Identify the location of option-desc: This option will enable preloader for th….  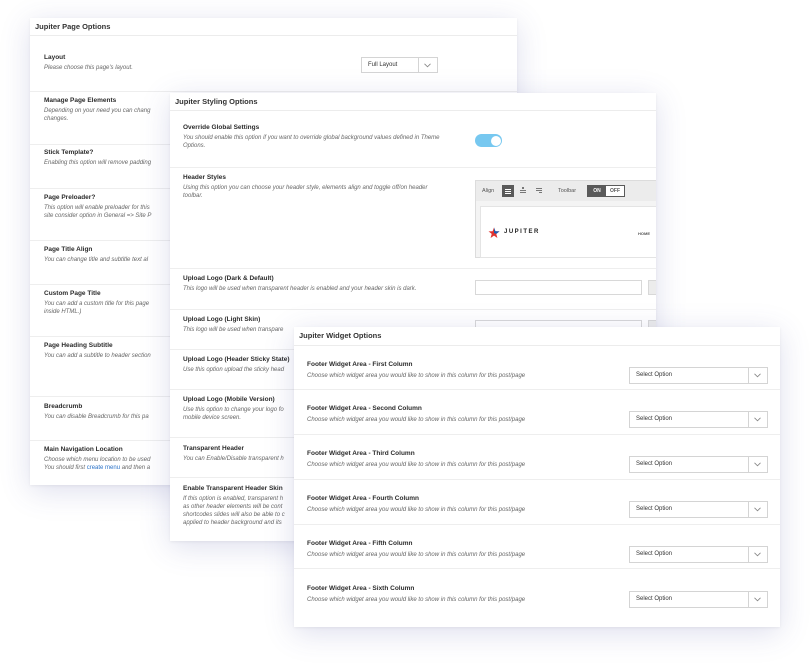
(97, 208).